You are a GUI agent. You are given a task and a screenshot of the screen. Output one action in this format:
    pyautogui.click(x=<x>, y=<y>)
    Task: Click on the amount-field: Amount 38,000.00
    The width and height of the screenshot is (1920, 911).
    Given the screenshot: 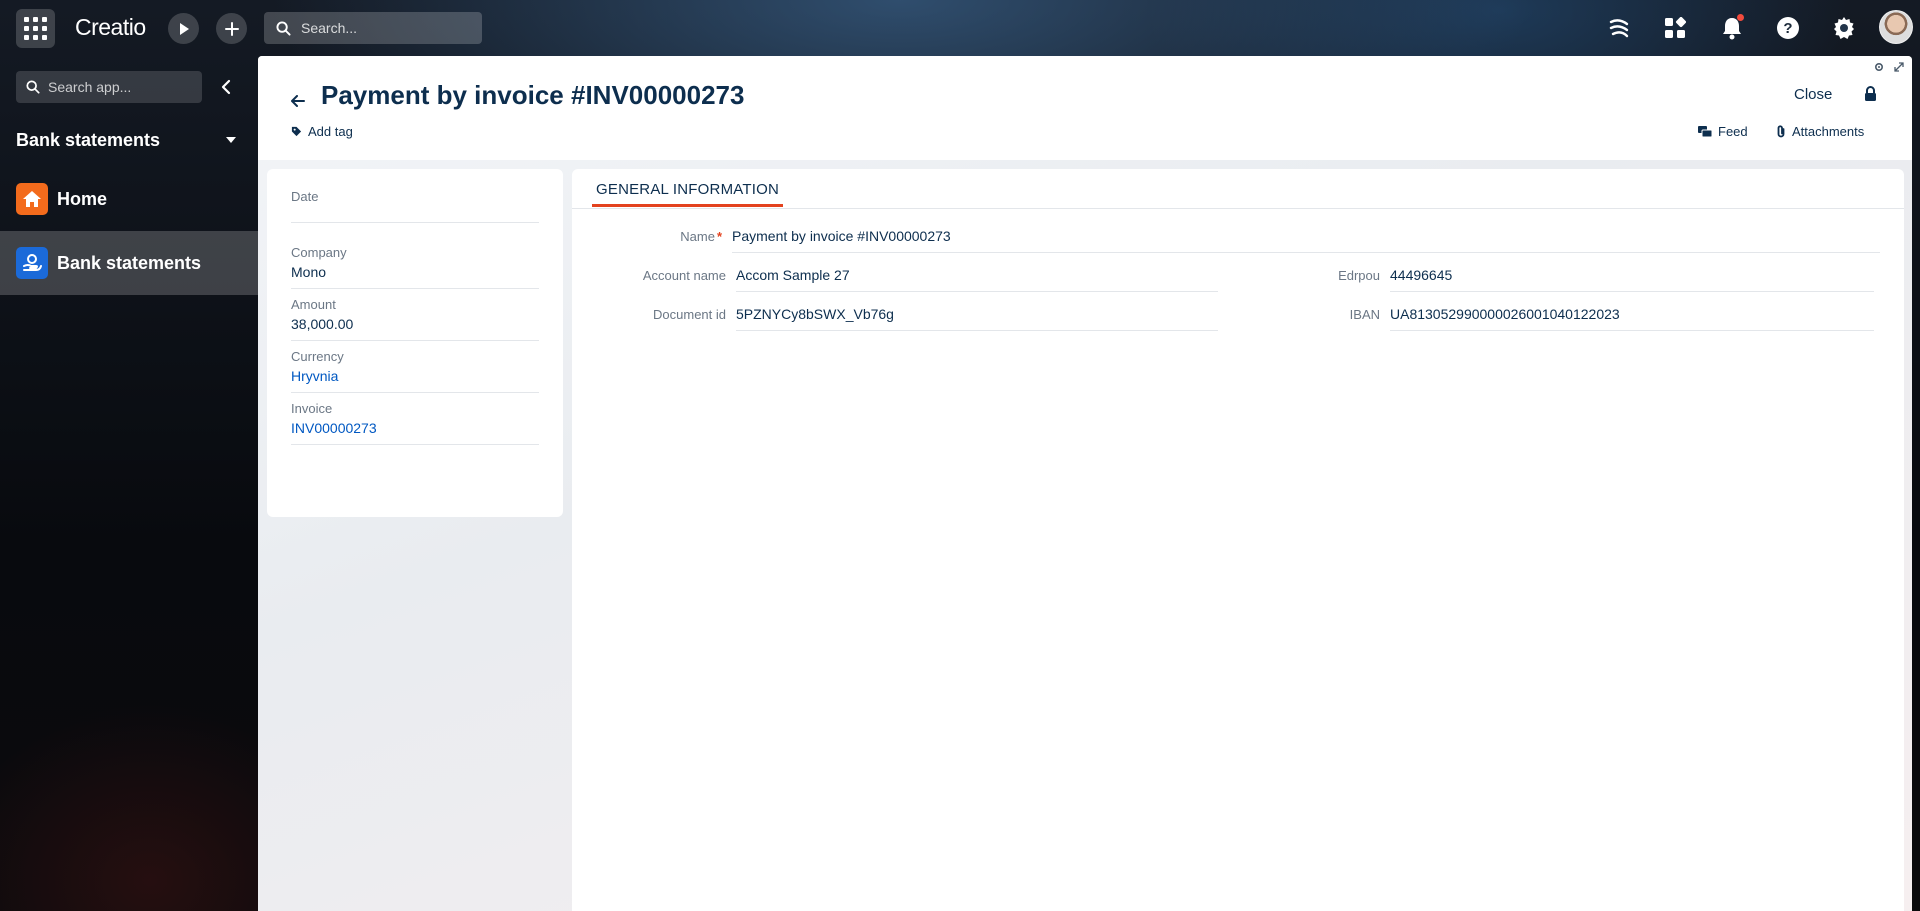 What is the action you would take?
    pyautogui.click(x=415, y=319)
    